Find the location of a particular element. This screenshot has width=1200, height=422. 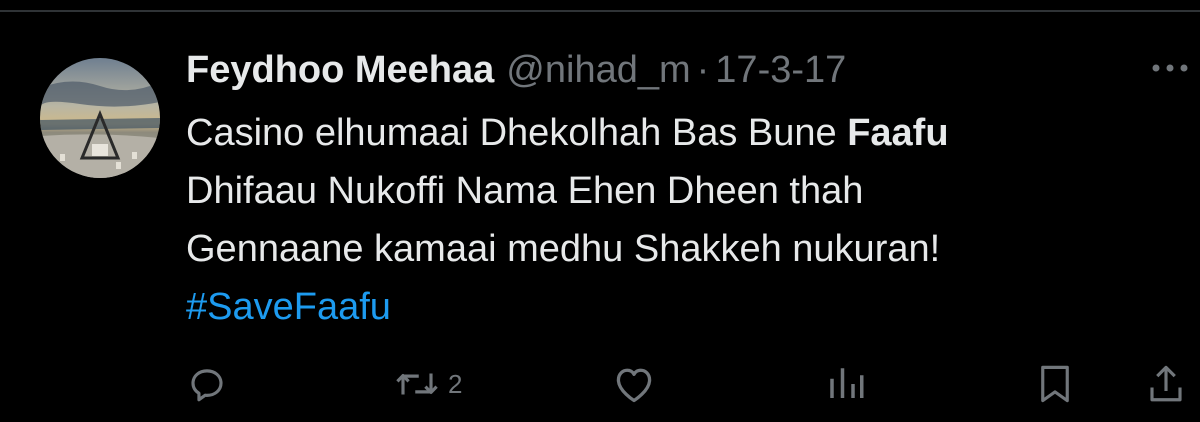

views-button is located at coordinates (846, 384).